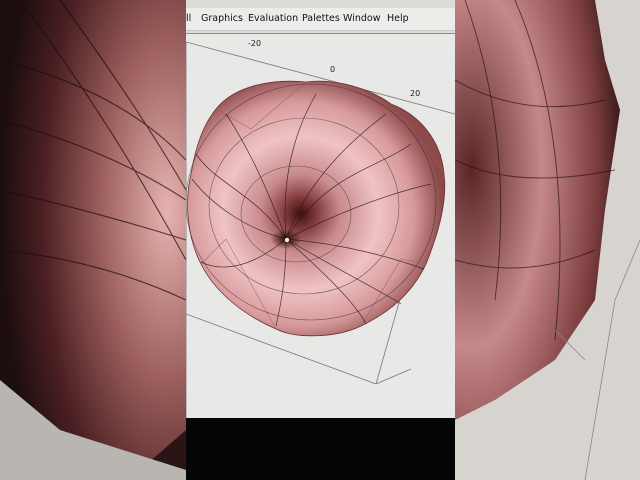 The width and height of the screenshot is (640, 480). What do you see at coordinates (332, 69) in the screenshot?
I see `axis-tick-label: 0` at bounding box center [332, 69].